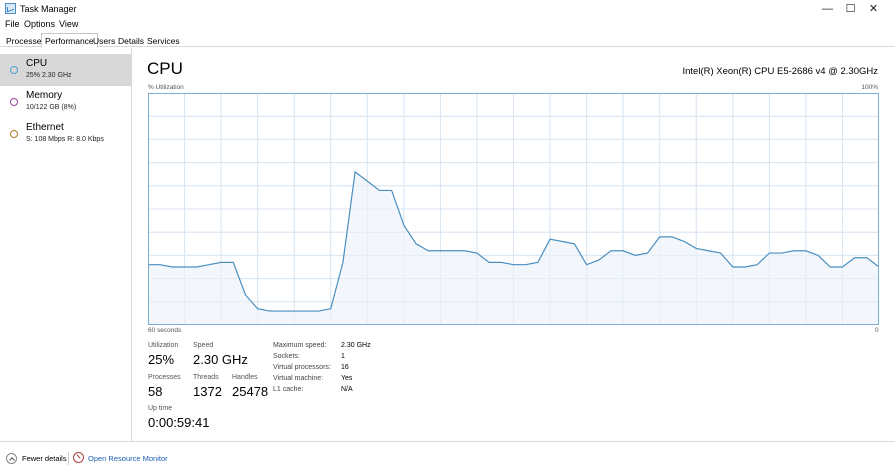 The image size is (895, 476). I want to click on chevron-up-icon, so click(11, 458).